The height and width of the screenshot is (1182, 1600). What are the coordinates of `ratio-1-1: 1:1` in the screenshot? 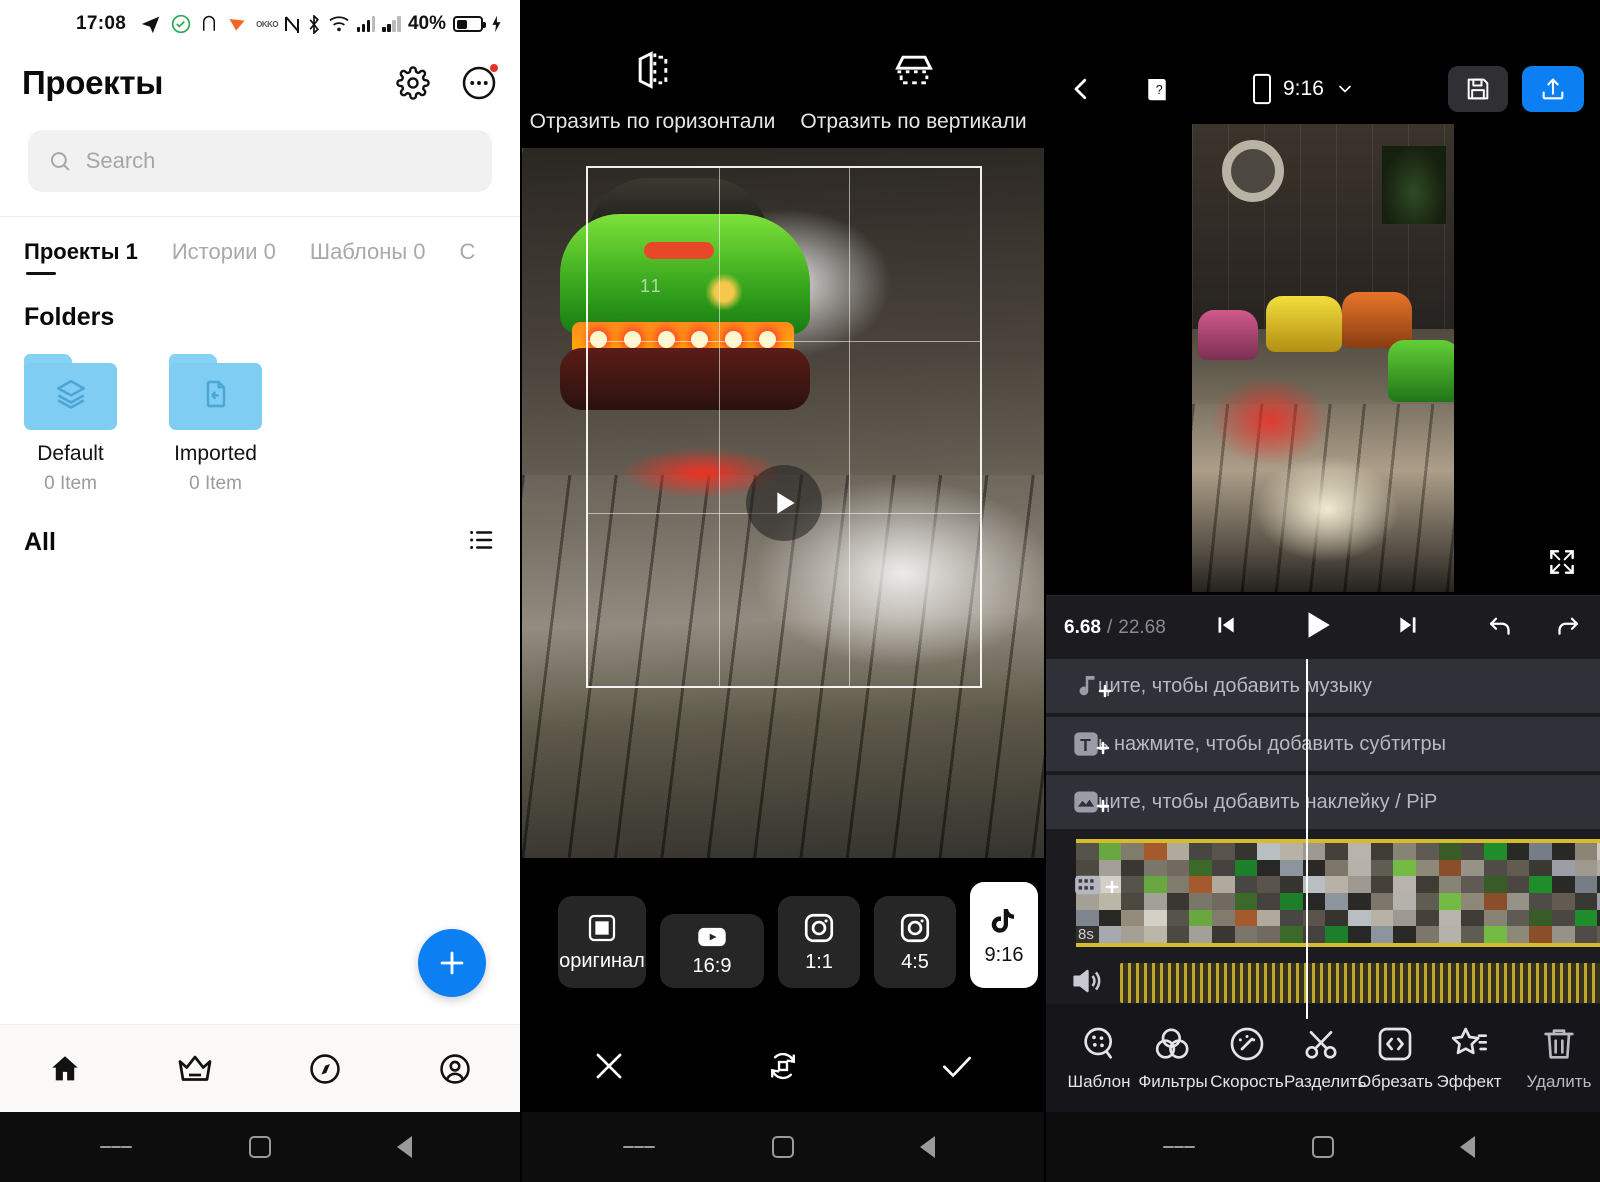 It's located at (819, 942).